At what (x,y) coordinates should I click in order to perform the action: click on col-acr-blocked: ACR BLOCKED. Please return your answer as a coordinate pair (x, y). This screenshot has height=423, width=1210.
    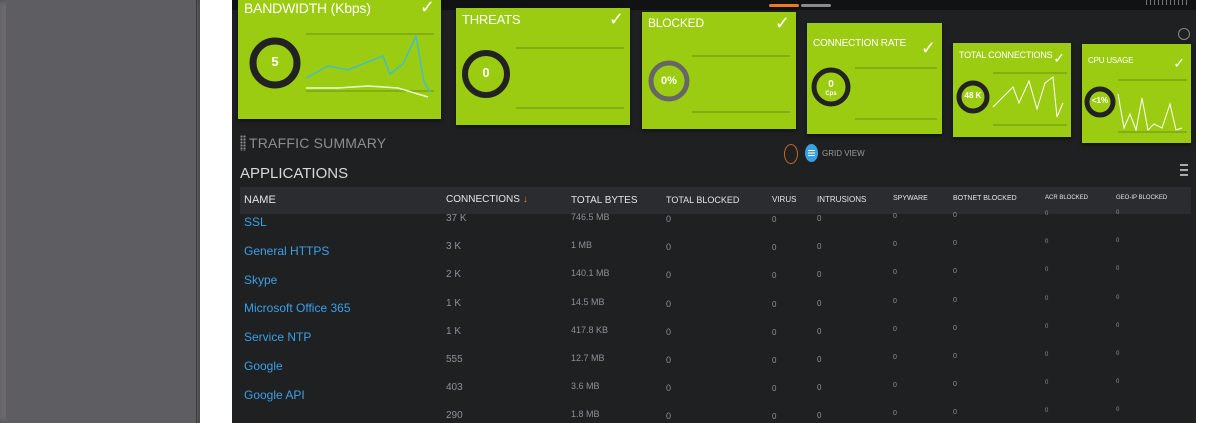
    Looking at the image, I should click on (1066, 198).